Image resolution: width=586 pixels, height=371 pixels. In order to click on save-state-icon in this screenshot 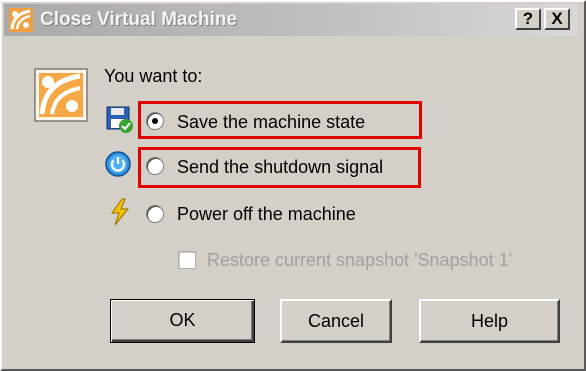, I will do `click(120, 120)`.